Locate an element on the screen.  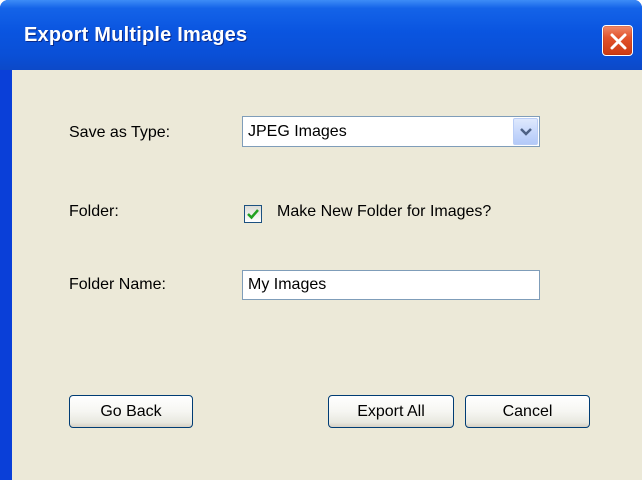
close-button is located at coordinates (617, 40).